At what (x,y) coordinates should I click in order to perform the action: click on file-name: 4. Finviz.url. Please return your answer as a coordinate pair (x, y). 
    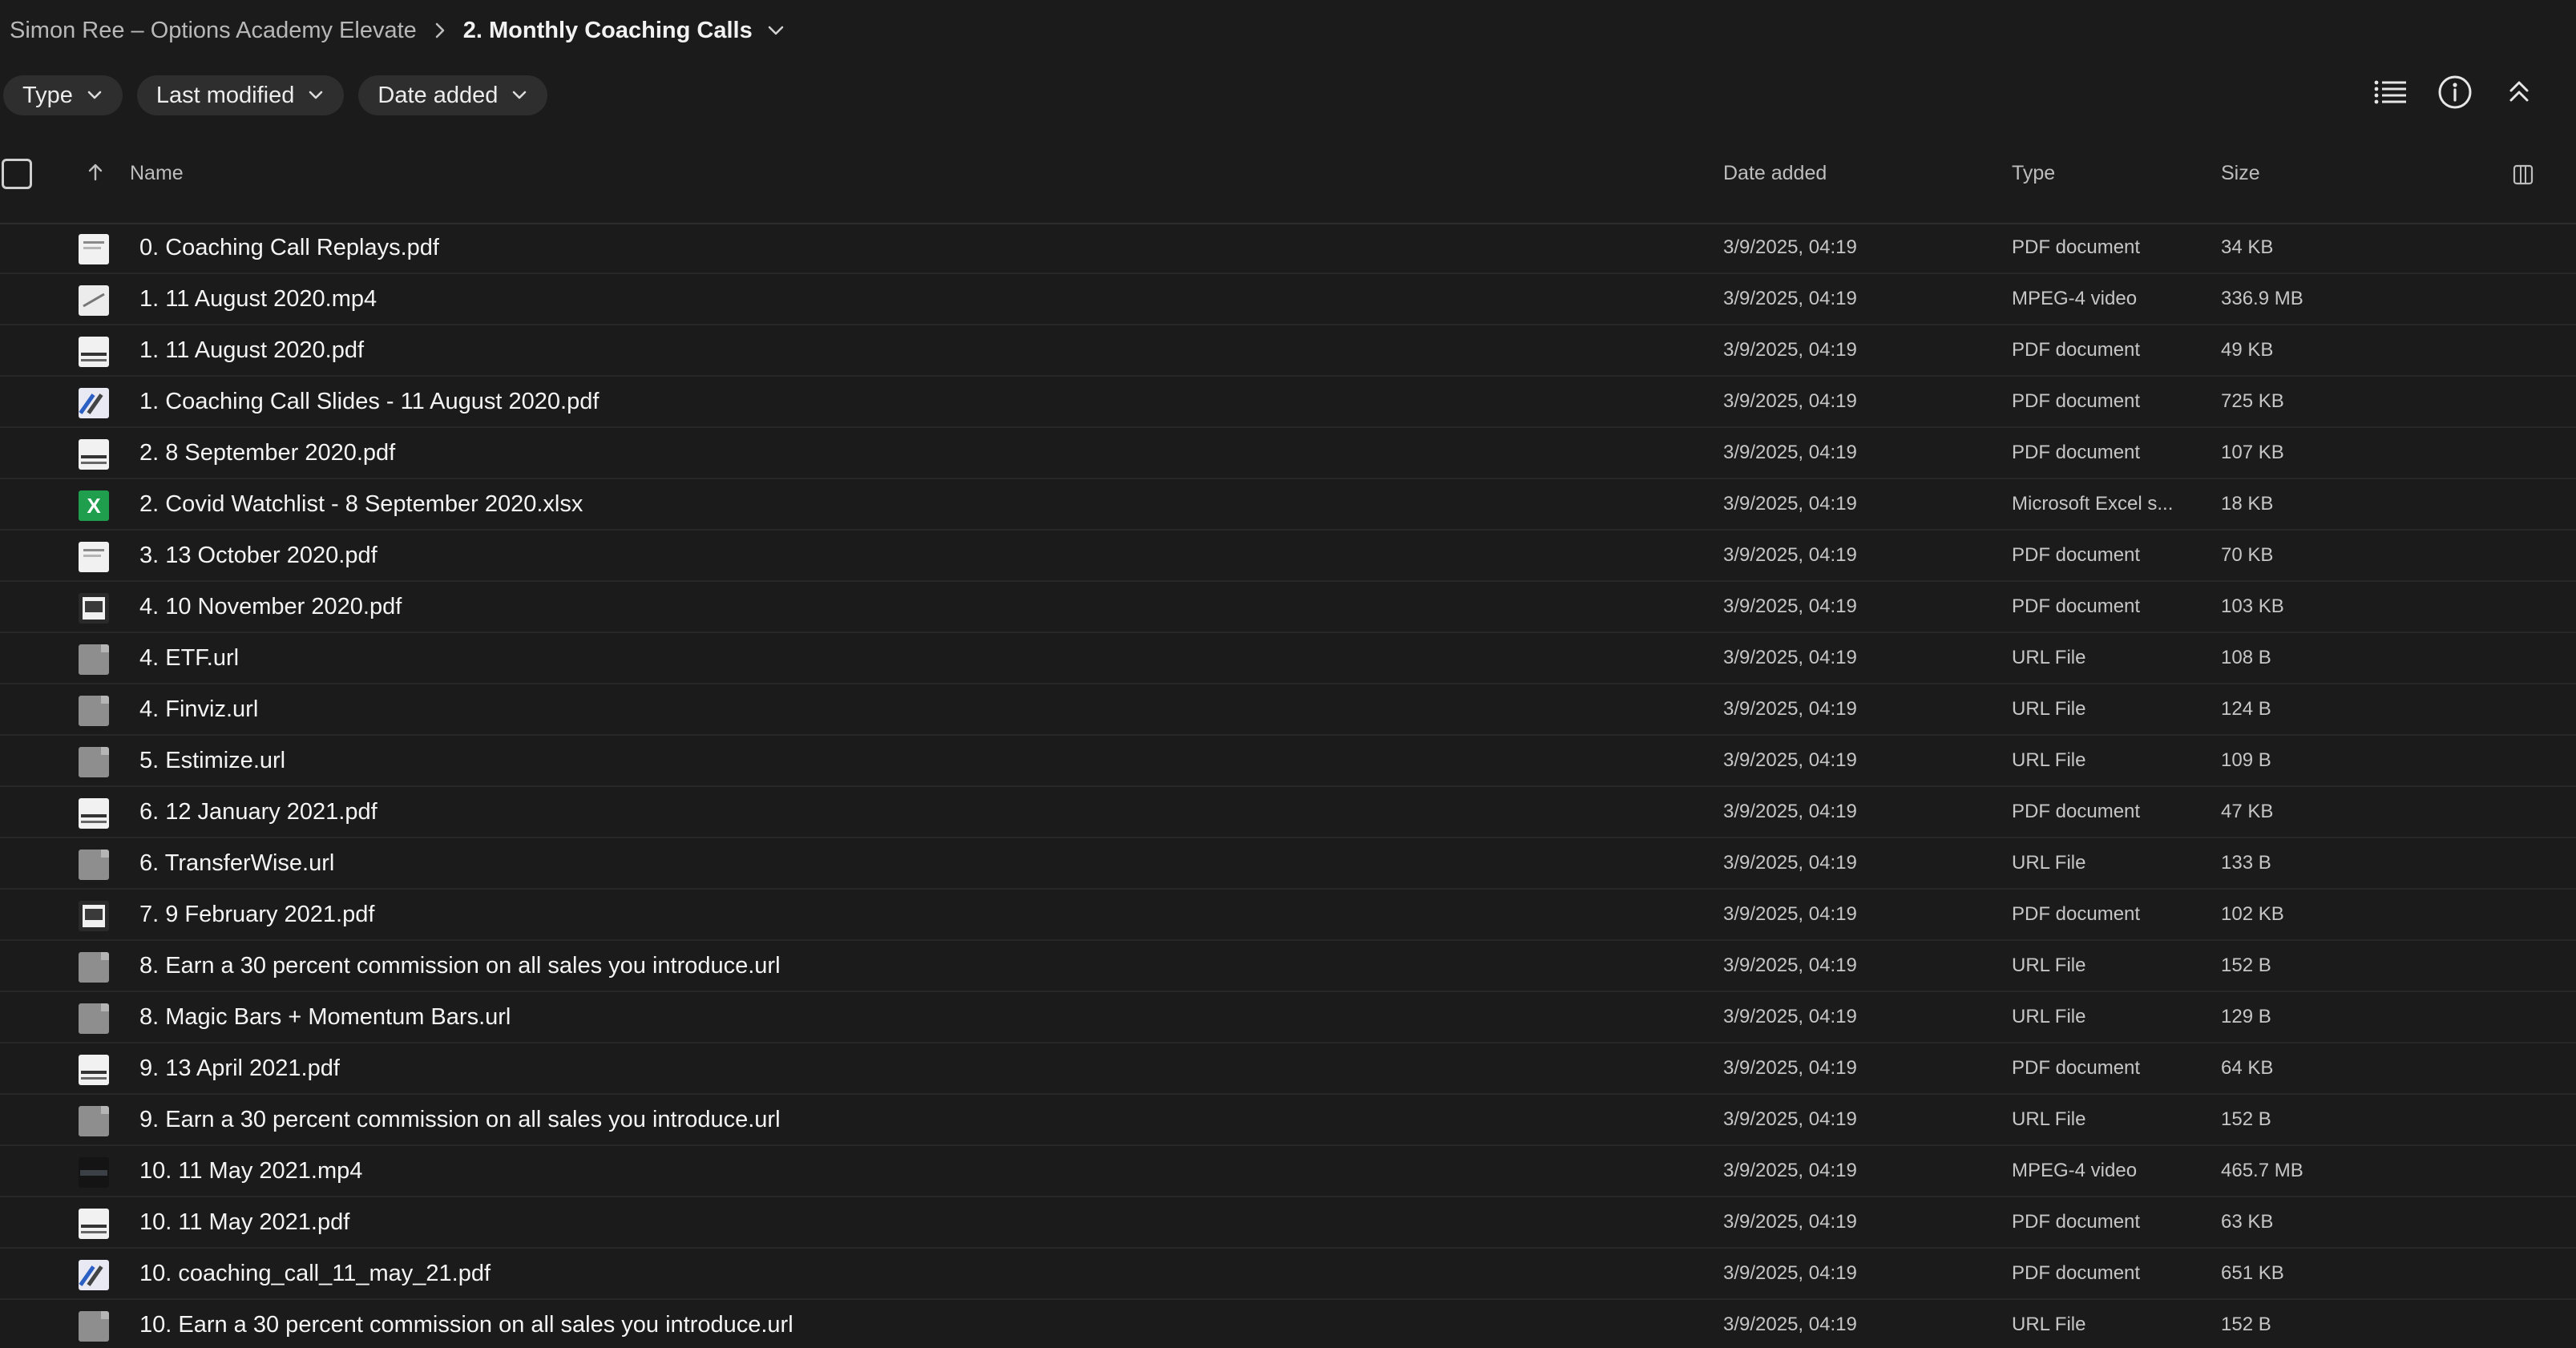
    Looking at the image, I should click on (199, 709).